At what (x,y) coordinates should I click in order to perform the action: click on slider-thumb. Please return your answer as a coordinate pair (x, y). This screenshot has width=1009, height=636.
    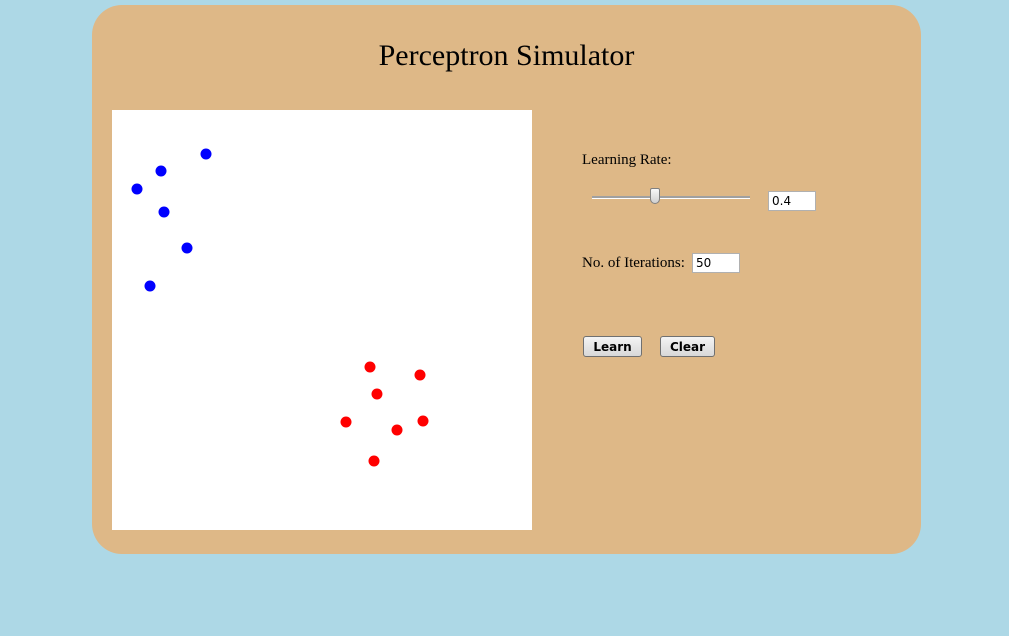
    Looking at the image, I should click on (655, 196).